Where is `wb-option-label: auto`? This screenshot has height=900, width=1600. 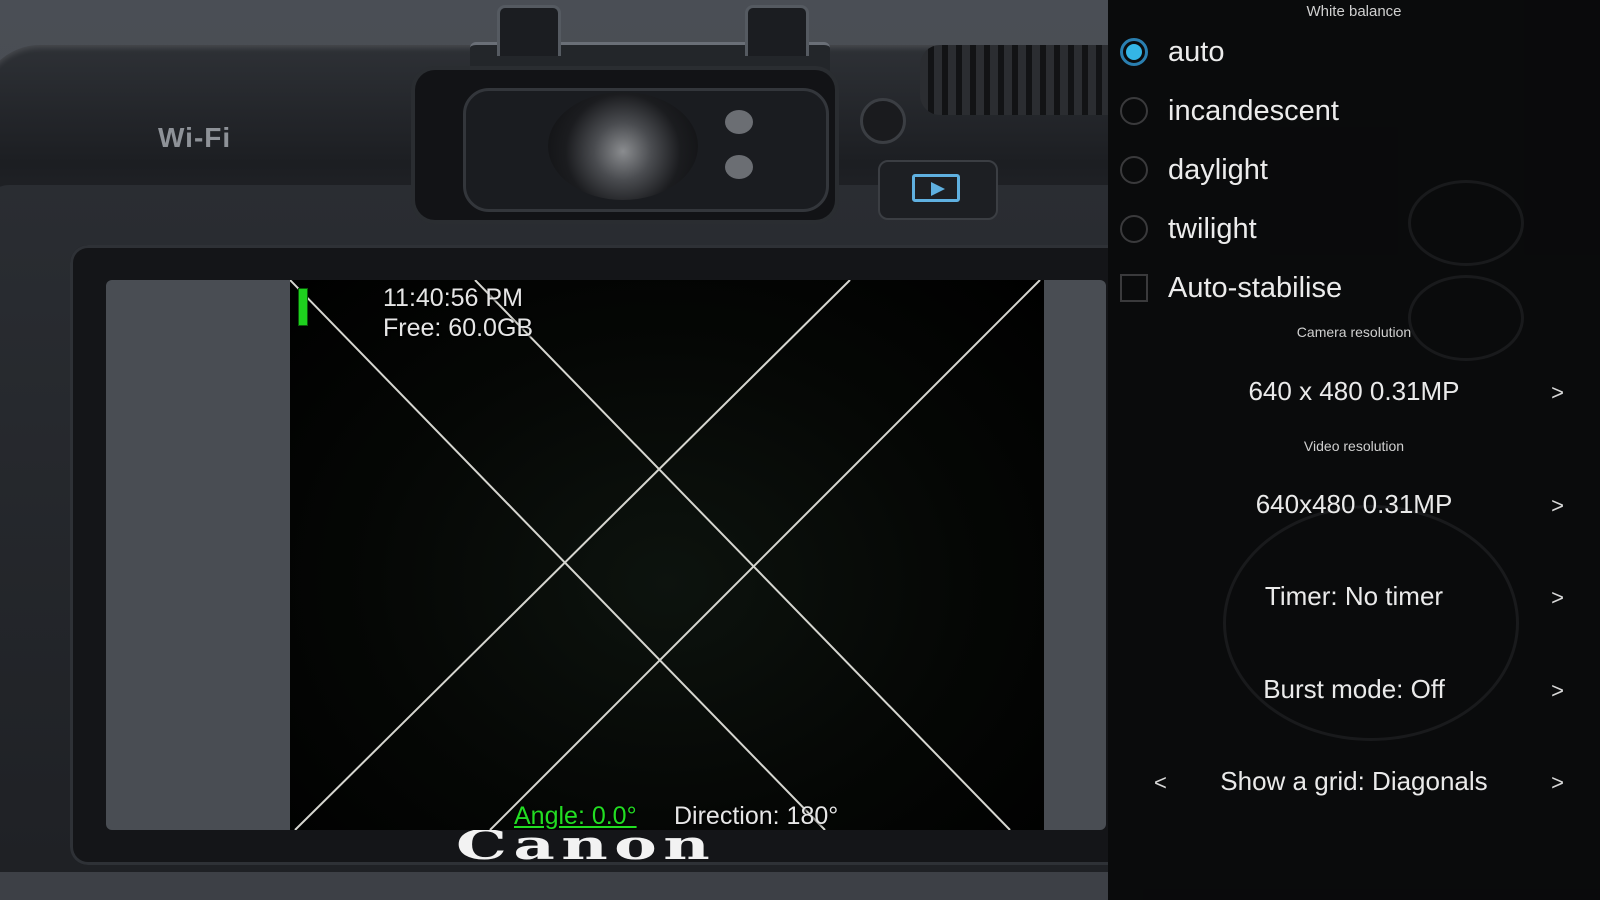
wb-option-label: auto is located at coordinates (1196, 51).